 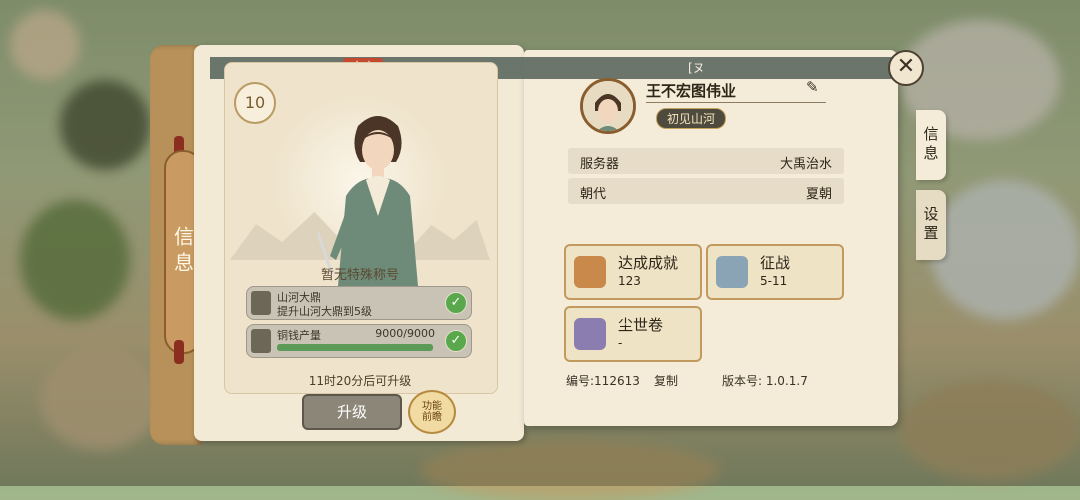 I want to click on info-value: 大禹治水, so click(x=805, y=164).